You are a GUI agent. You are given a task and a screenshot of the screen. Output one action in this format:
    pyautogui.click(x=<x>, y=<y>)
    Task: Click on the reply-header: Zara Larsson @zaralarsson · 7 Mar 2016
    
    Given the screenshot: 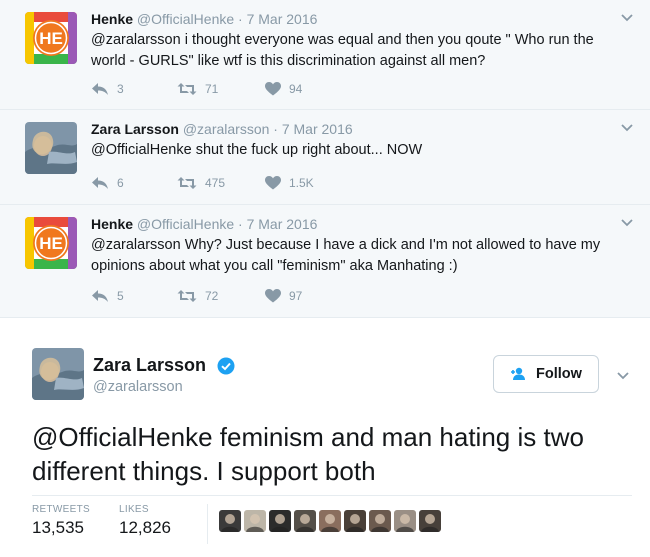 What is the action you would take?
    pyautogui.click(x=222, y=129)
    